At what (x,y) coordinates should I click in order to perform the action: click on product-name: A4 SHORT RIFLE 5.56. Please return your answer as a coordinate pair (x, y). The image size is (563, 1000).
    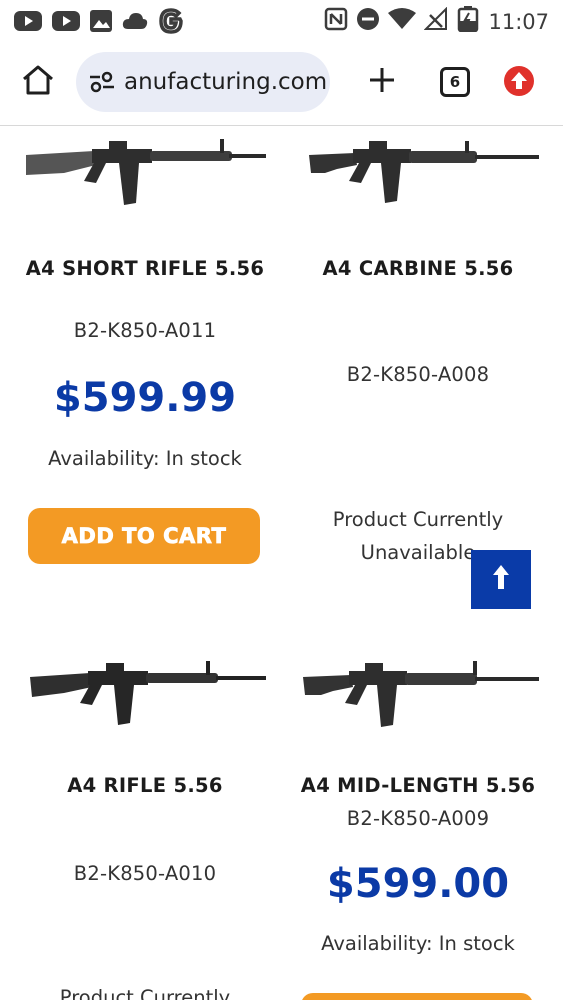
    Looking at the image, I should click on (145, 268).